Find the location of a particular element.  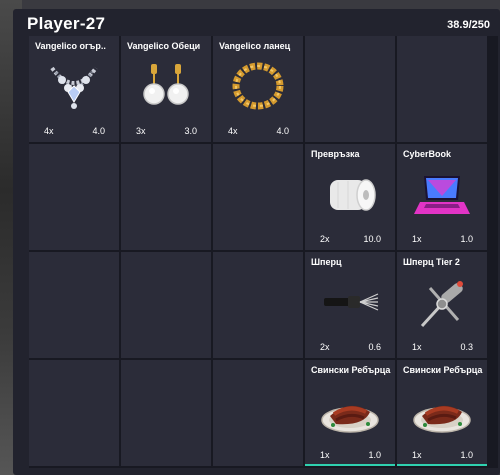

advanced-lockpick-icon is located at coordinates (441, 304).